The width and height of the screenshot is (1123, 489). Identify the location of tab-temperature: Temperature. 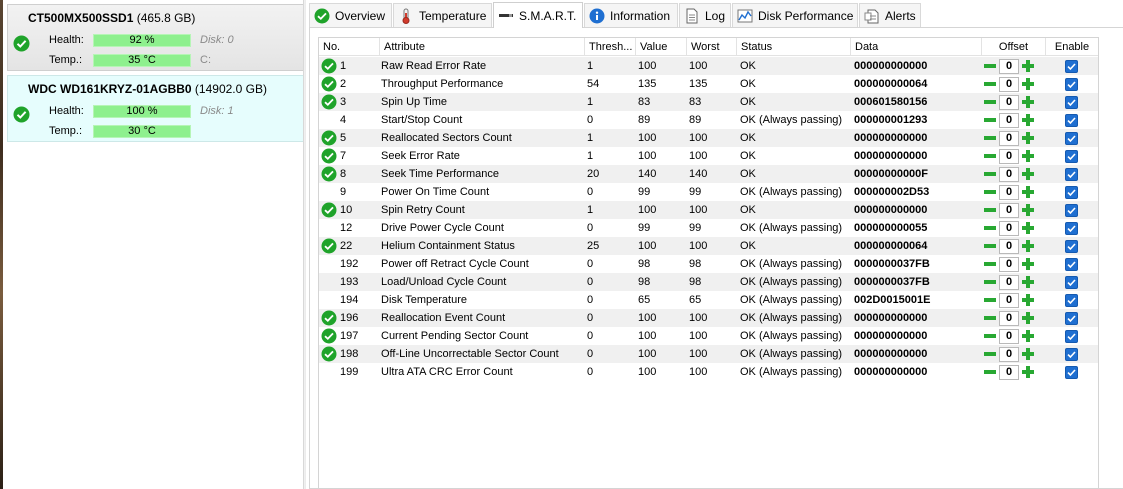
(442, 15).